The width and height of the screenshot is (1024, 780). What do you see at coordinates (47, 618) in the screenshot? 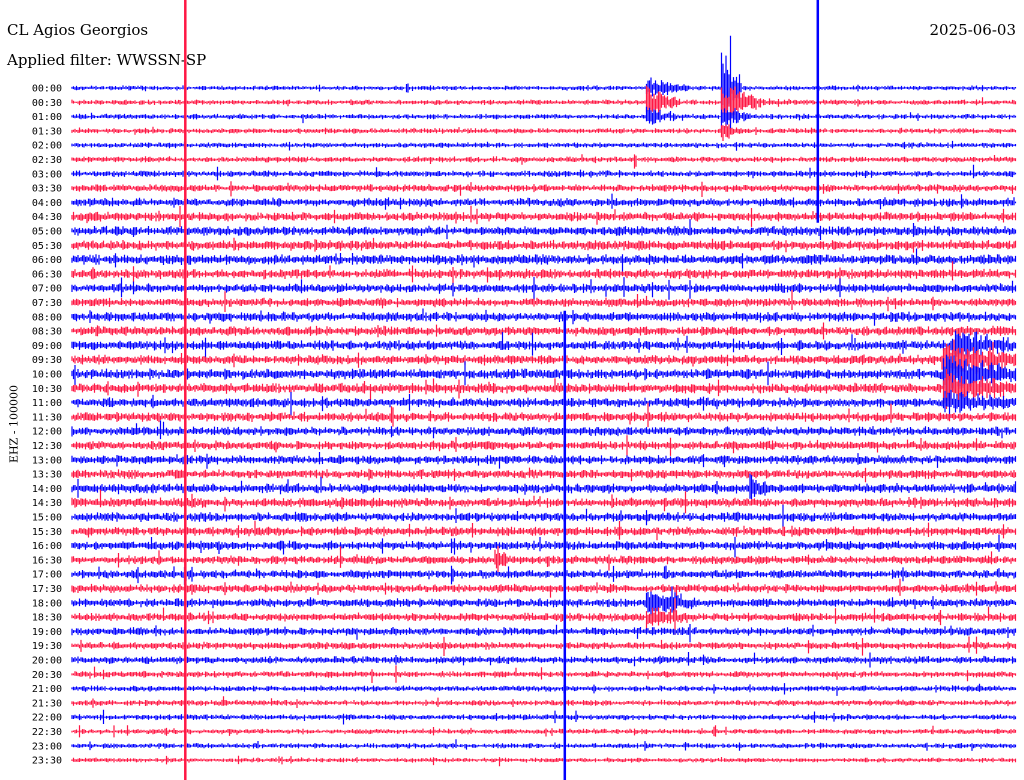
I see `time-tick-label: 18:30` at bounding box center [47, 618].